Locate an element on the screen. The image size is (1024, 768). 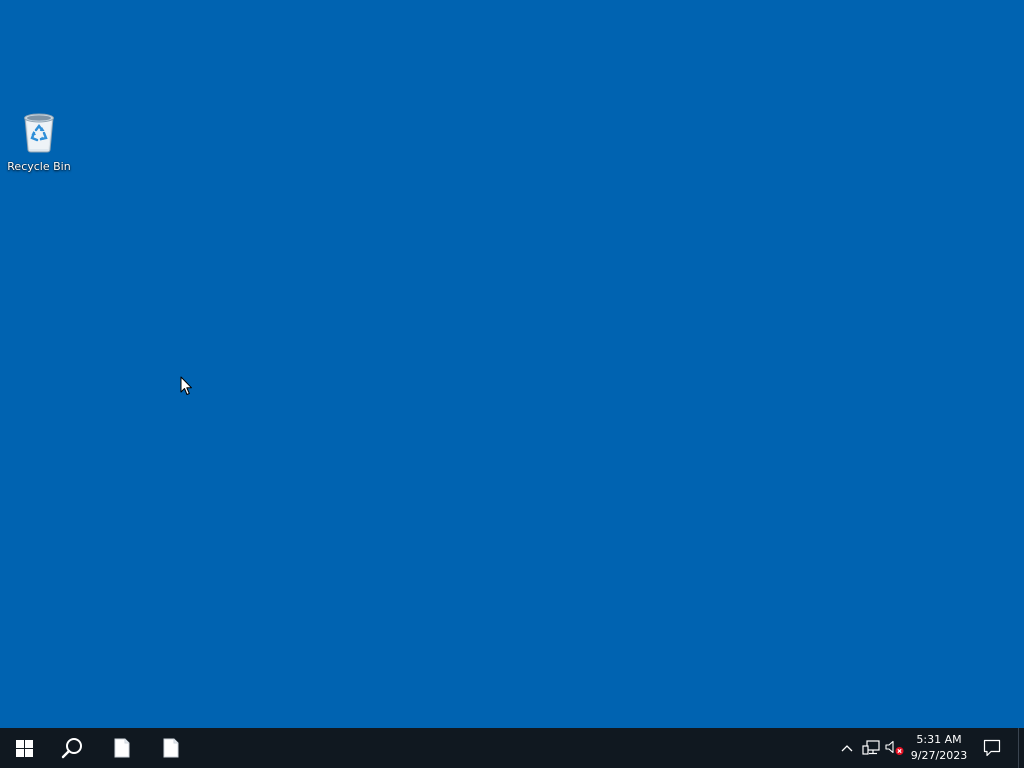
show-hidden-icons-button is located at coordinates (847, 748).